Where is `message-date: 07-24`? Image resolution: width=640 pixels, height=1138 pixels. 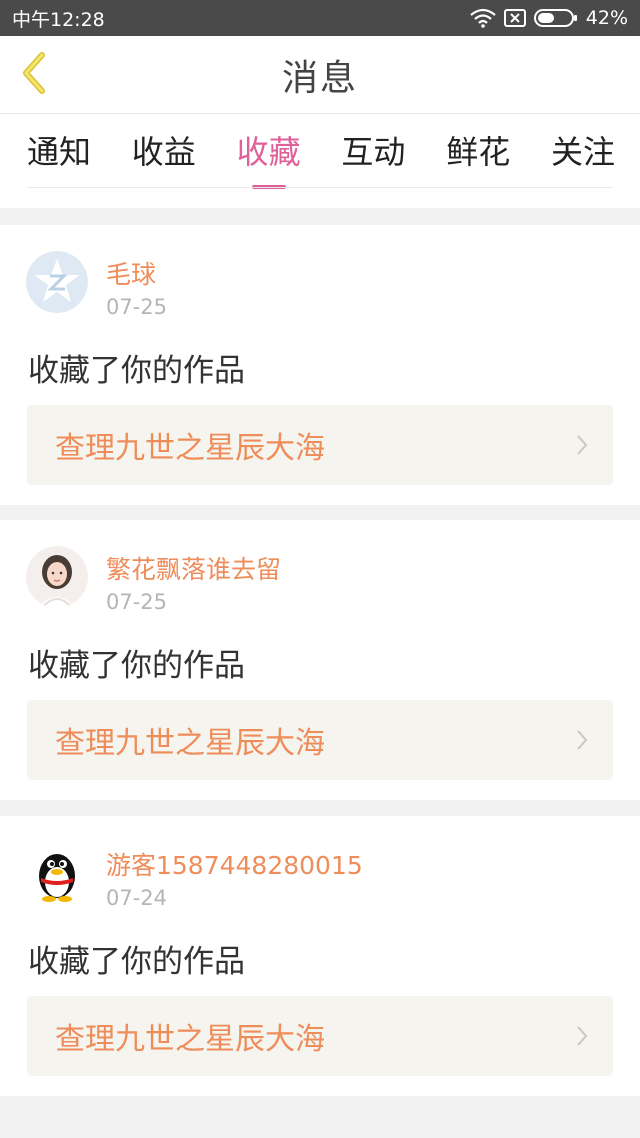 message-date: 07-24 is located at coordinates (137, 898).